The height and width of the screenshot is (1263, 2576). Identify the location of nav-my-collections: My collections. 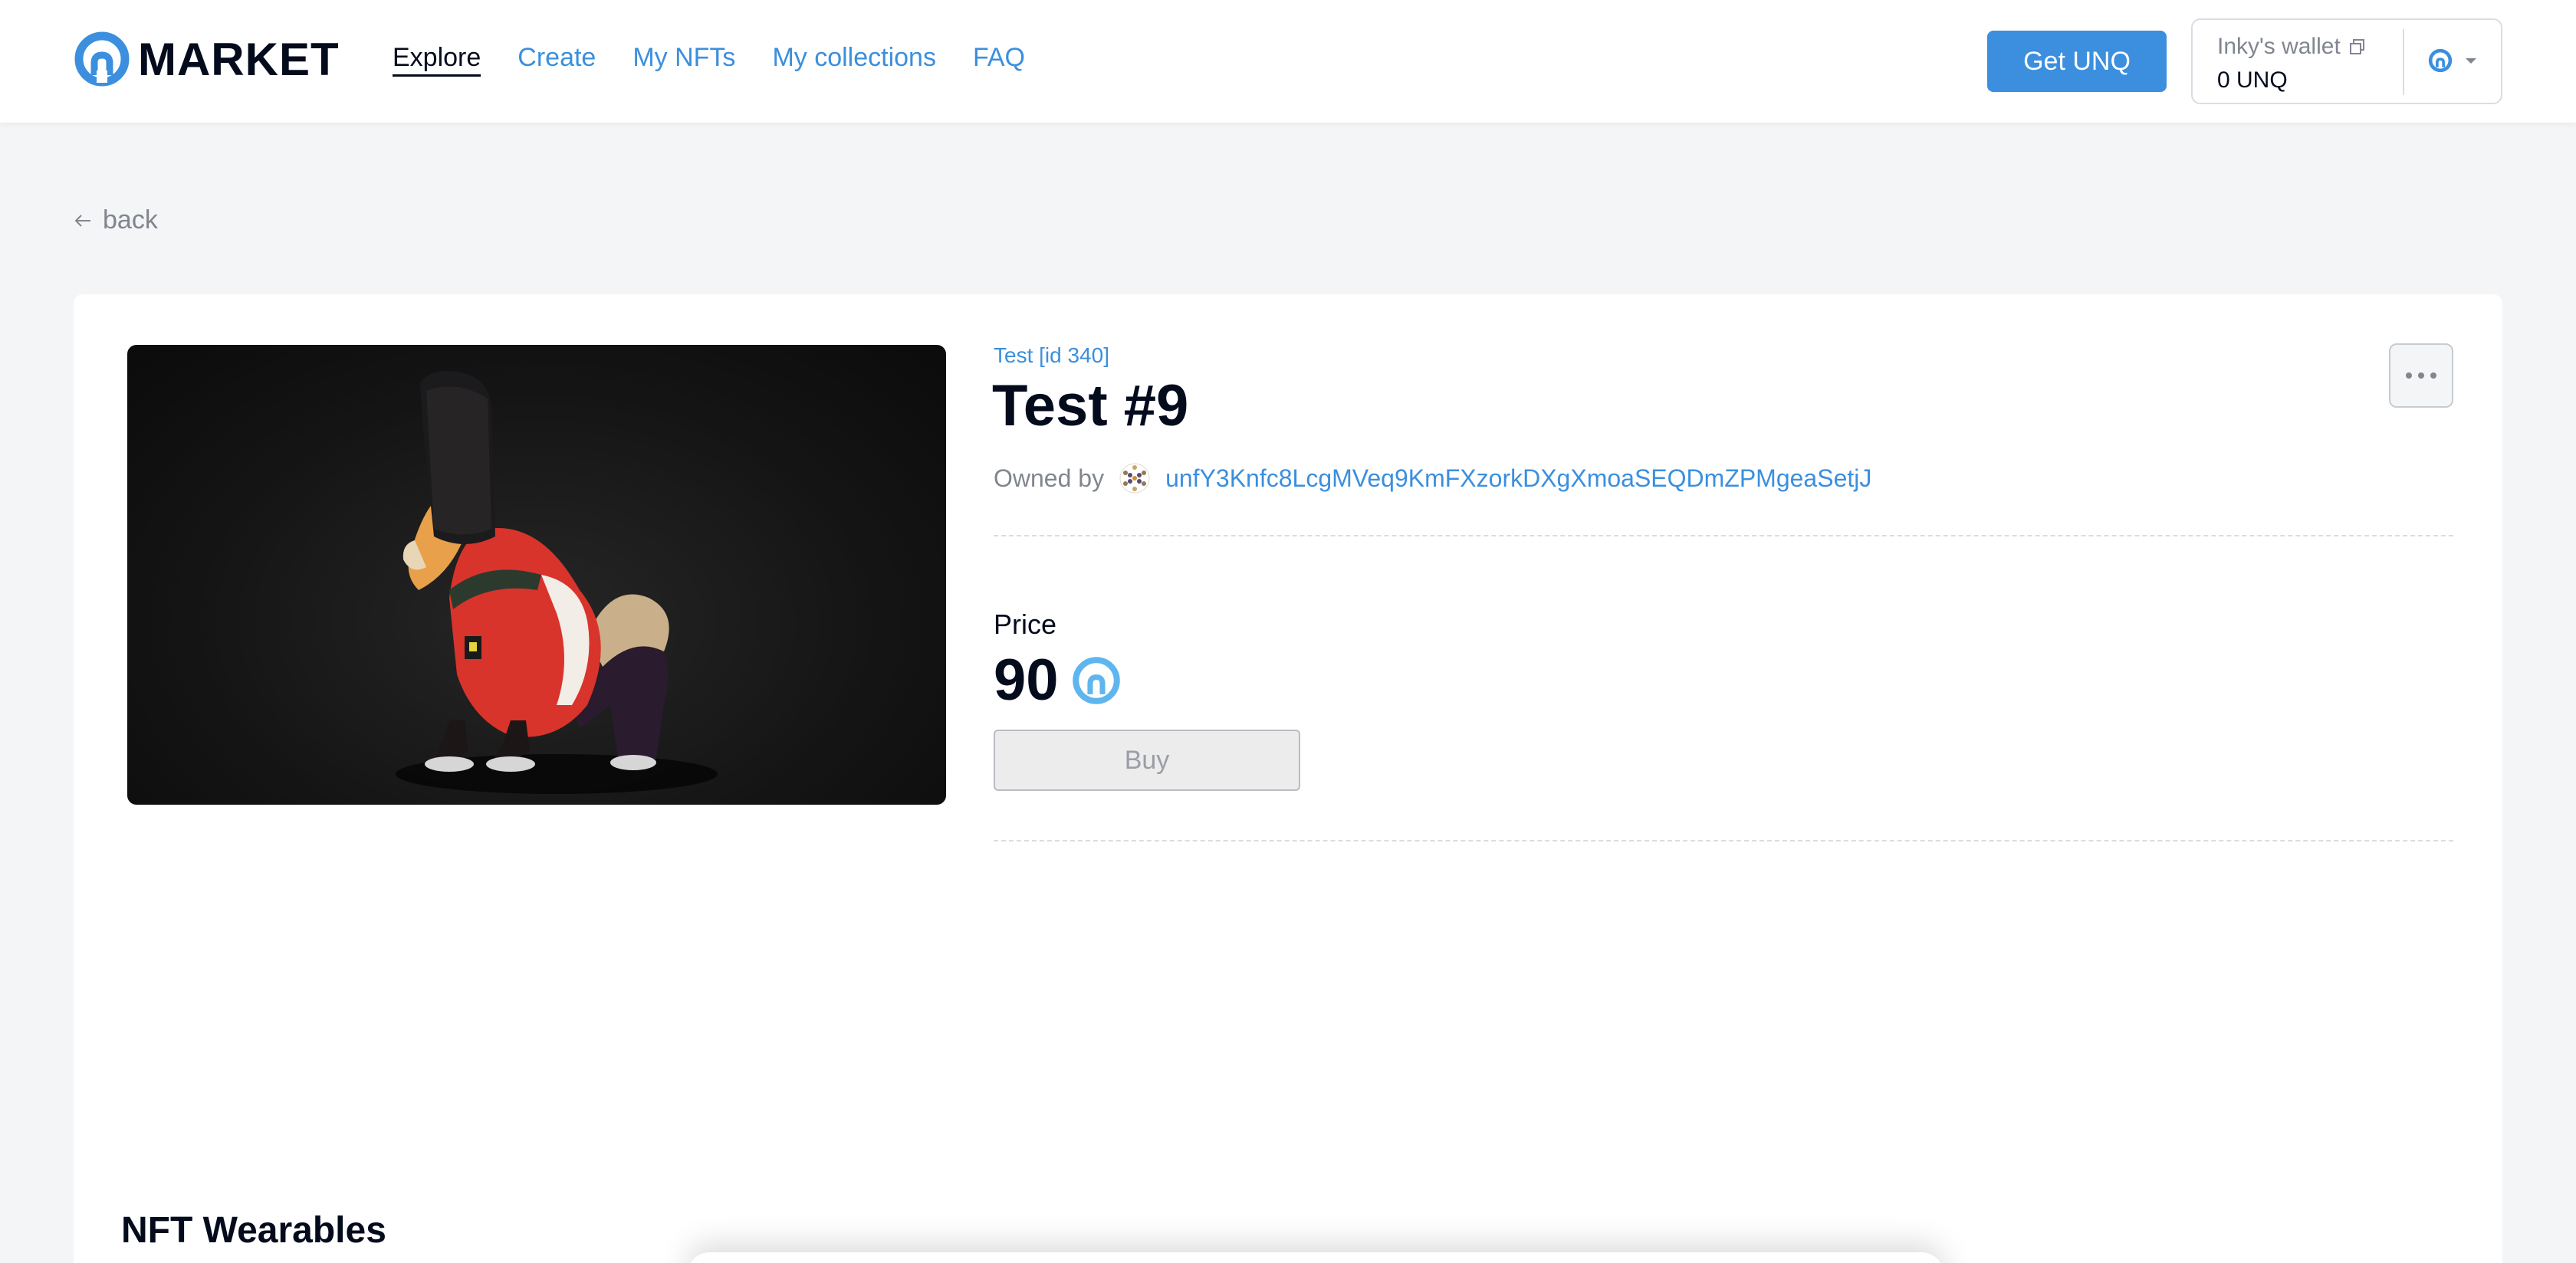
(854, 60).